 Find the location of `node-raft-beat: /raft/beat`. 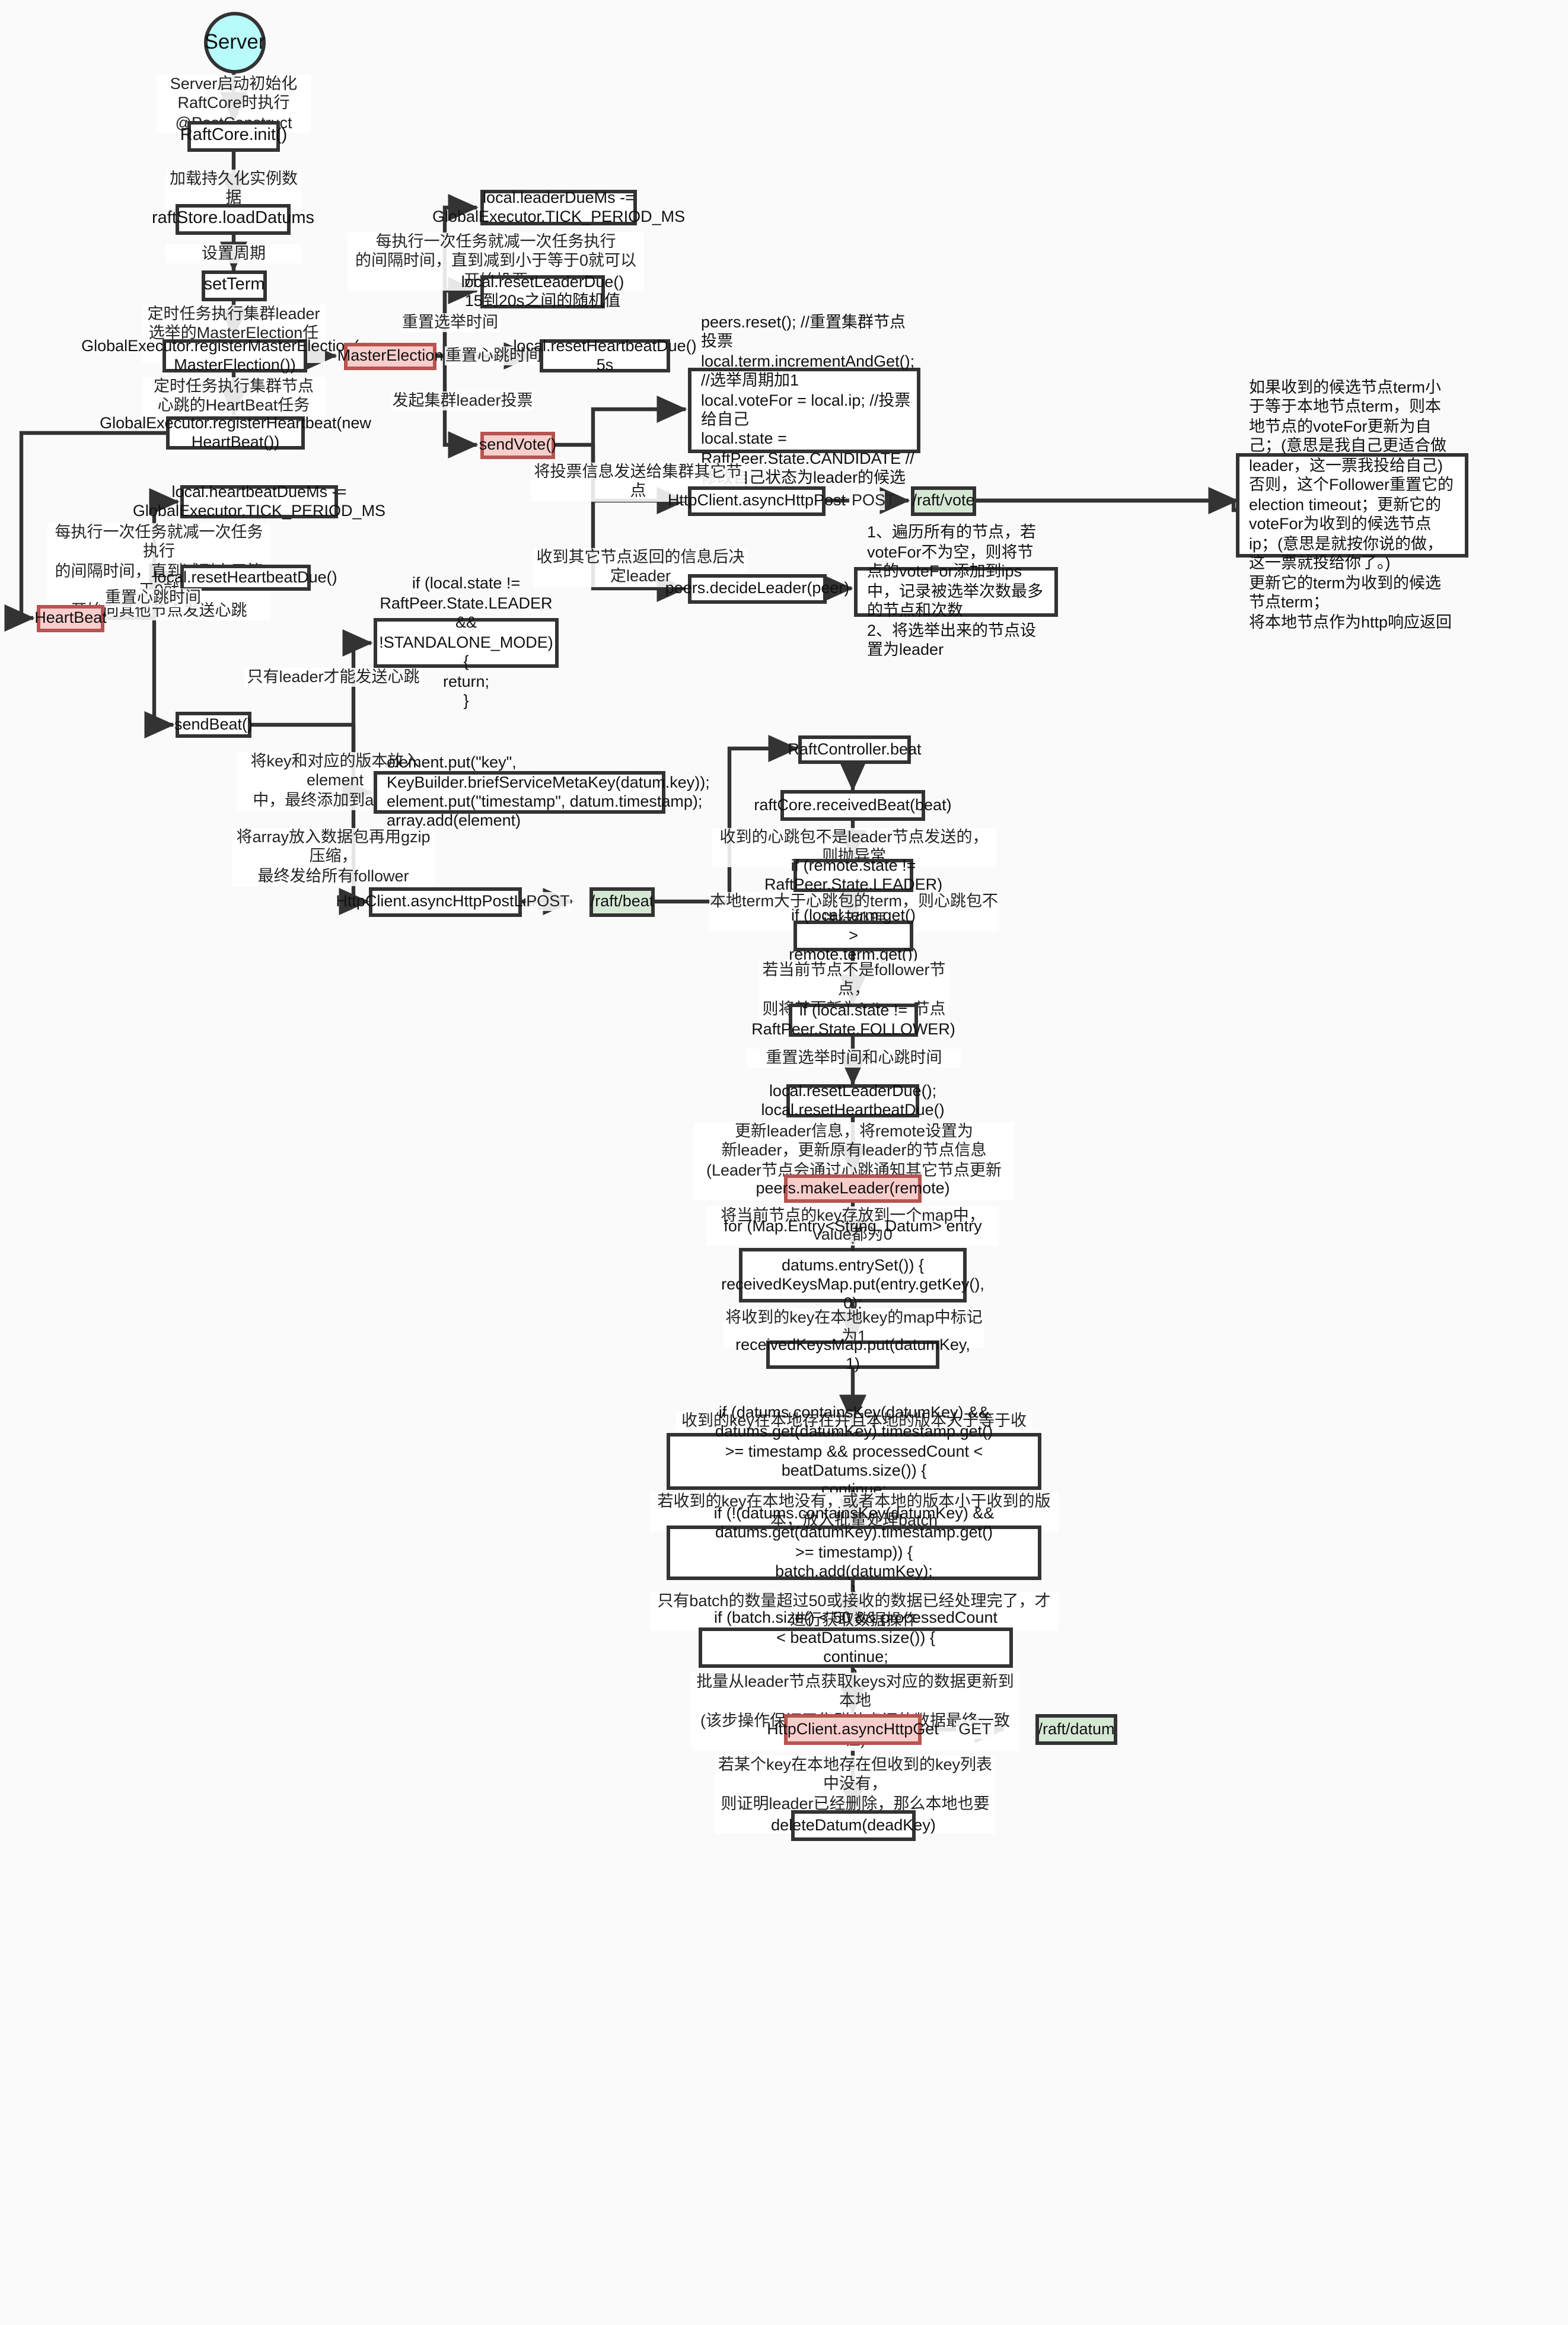

node-raft-beat: /raft/beat is located at coordinates (622, 902).